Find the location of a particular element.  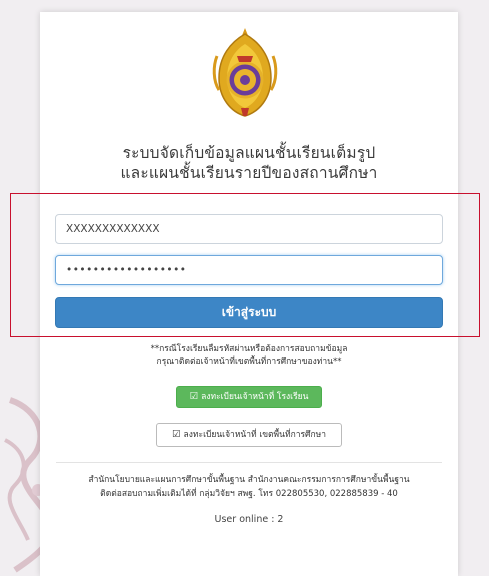

user-online-count: User online : 2 is located at coordinates (249, 519).